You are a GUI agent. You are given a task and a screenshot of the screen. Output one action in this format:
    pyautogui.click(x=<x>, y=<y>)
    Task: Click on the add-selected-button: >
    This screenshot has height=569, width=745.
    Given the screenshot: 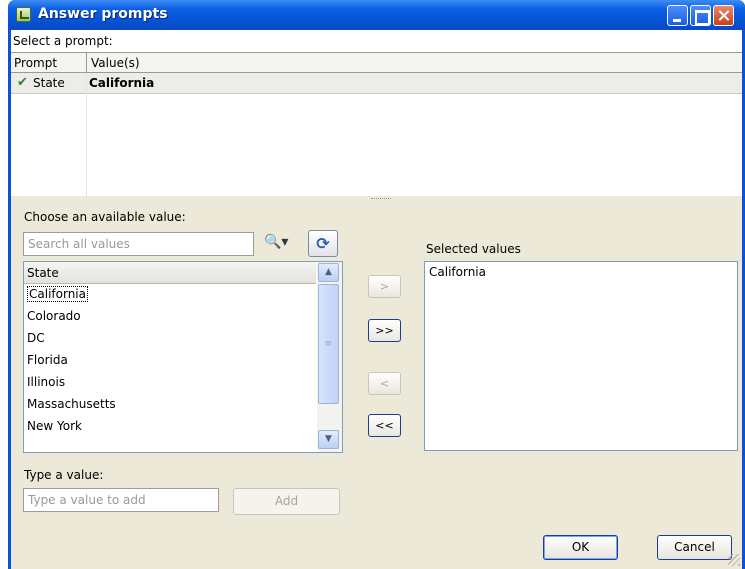 What is the action you would take?
    pyautogui.click(x=384, y=286)
    